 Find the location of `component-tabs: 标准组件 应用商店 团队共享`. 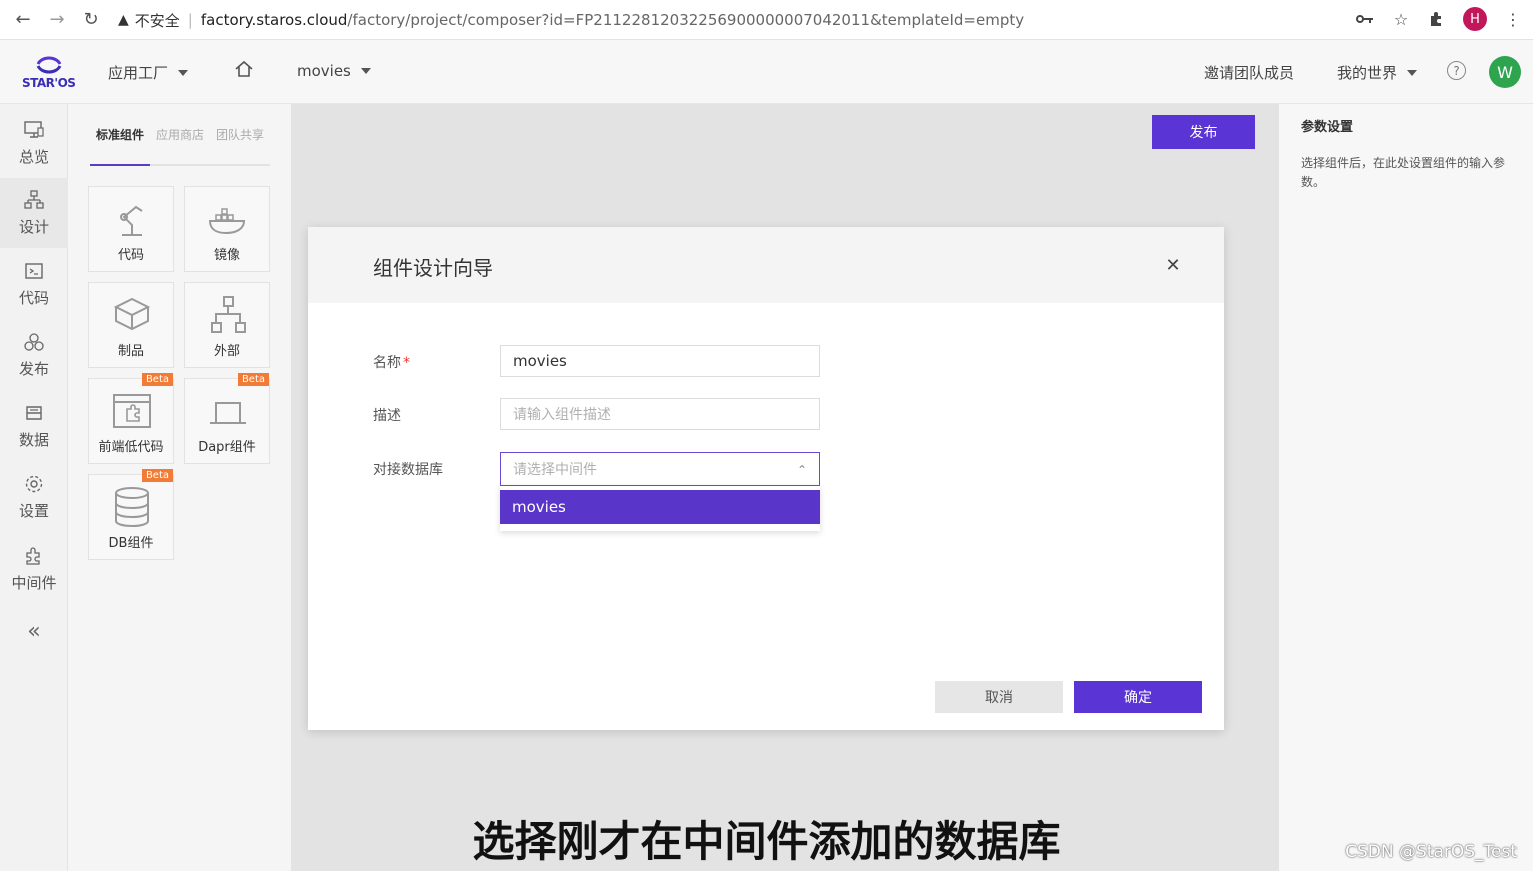

component-tabs: 标准组件 应用商店 团队共享 is located at coordinates (180, 146).